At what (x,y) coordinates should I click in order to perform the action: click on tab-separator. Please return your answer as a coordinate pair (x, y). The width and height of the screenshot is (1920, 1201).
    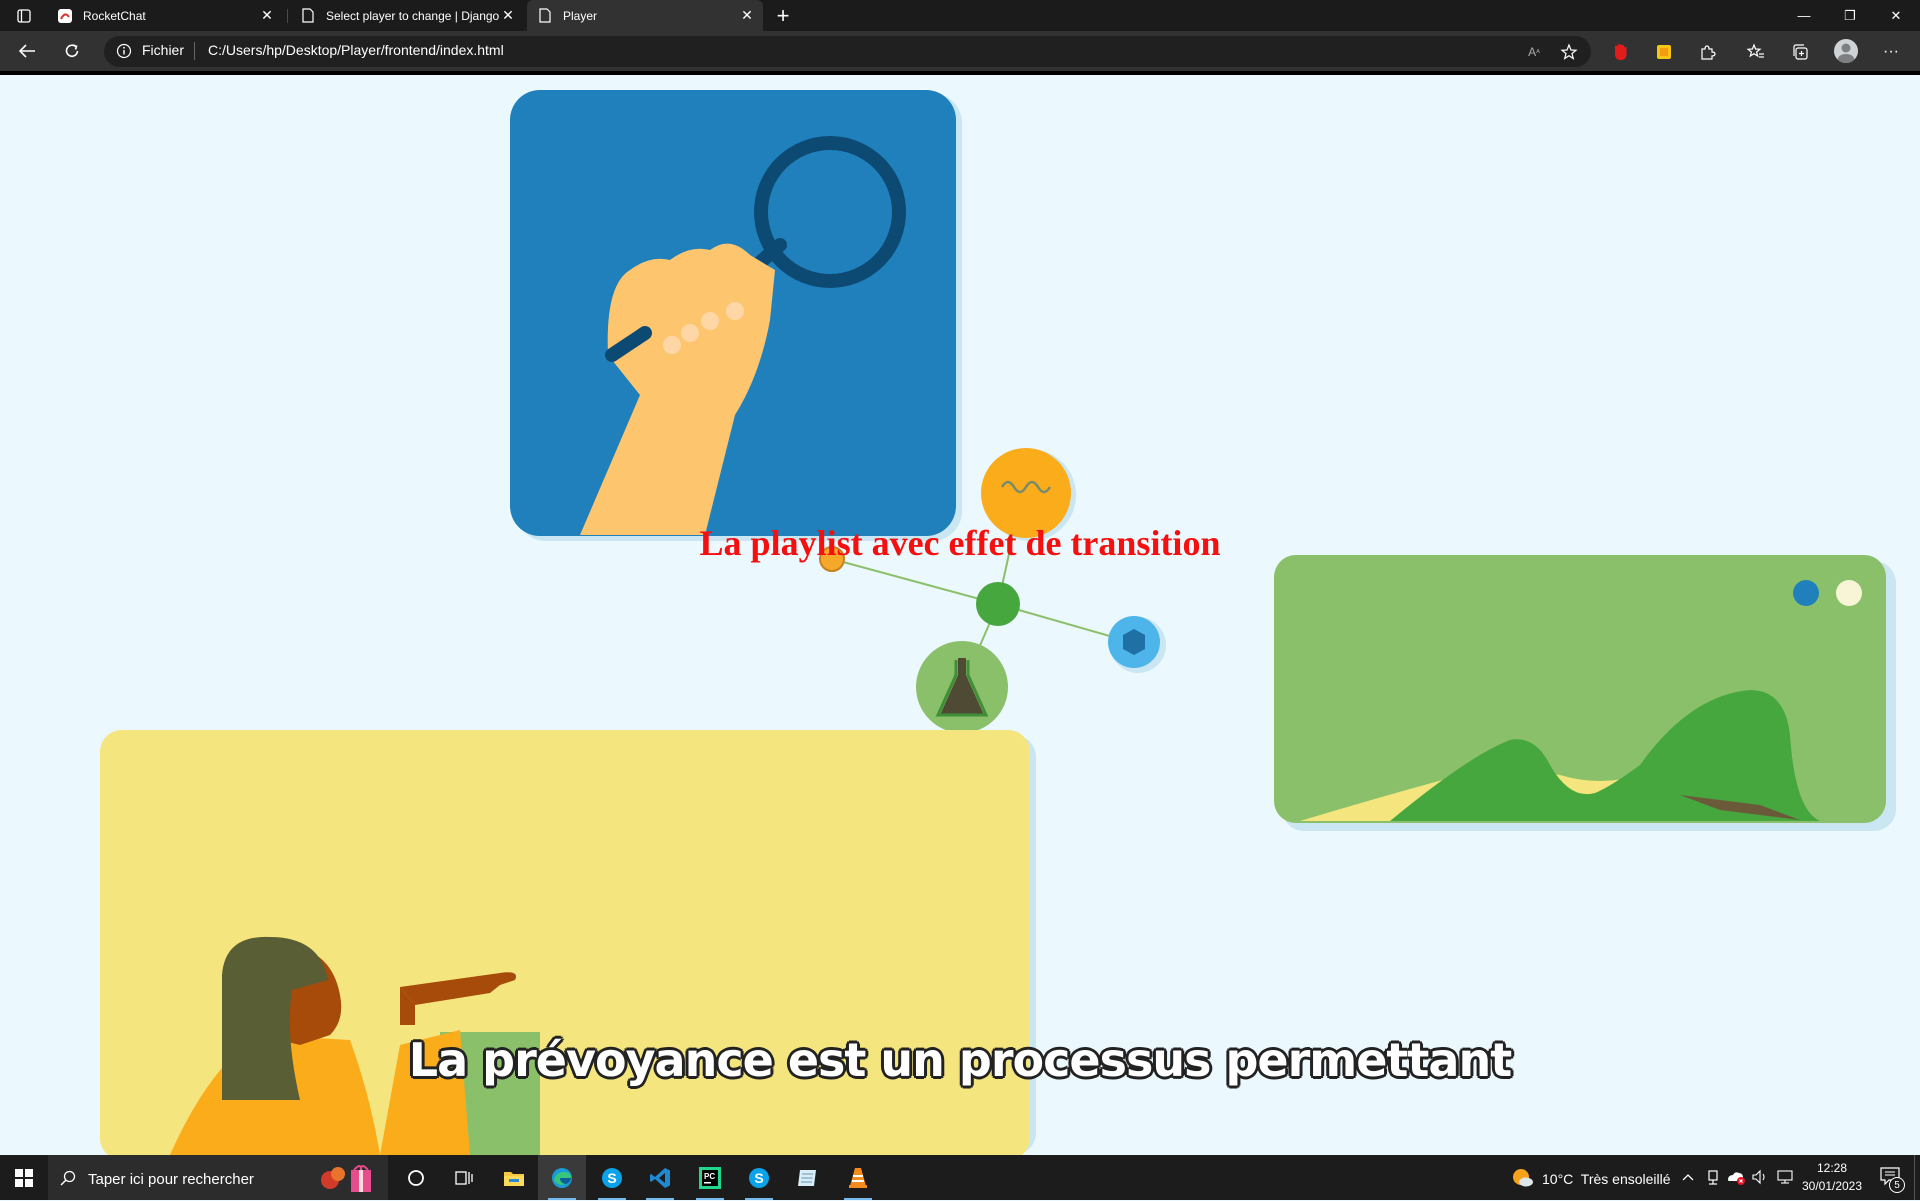
    Looking at the image, I should click on (287, 16).